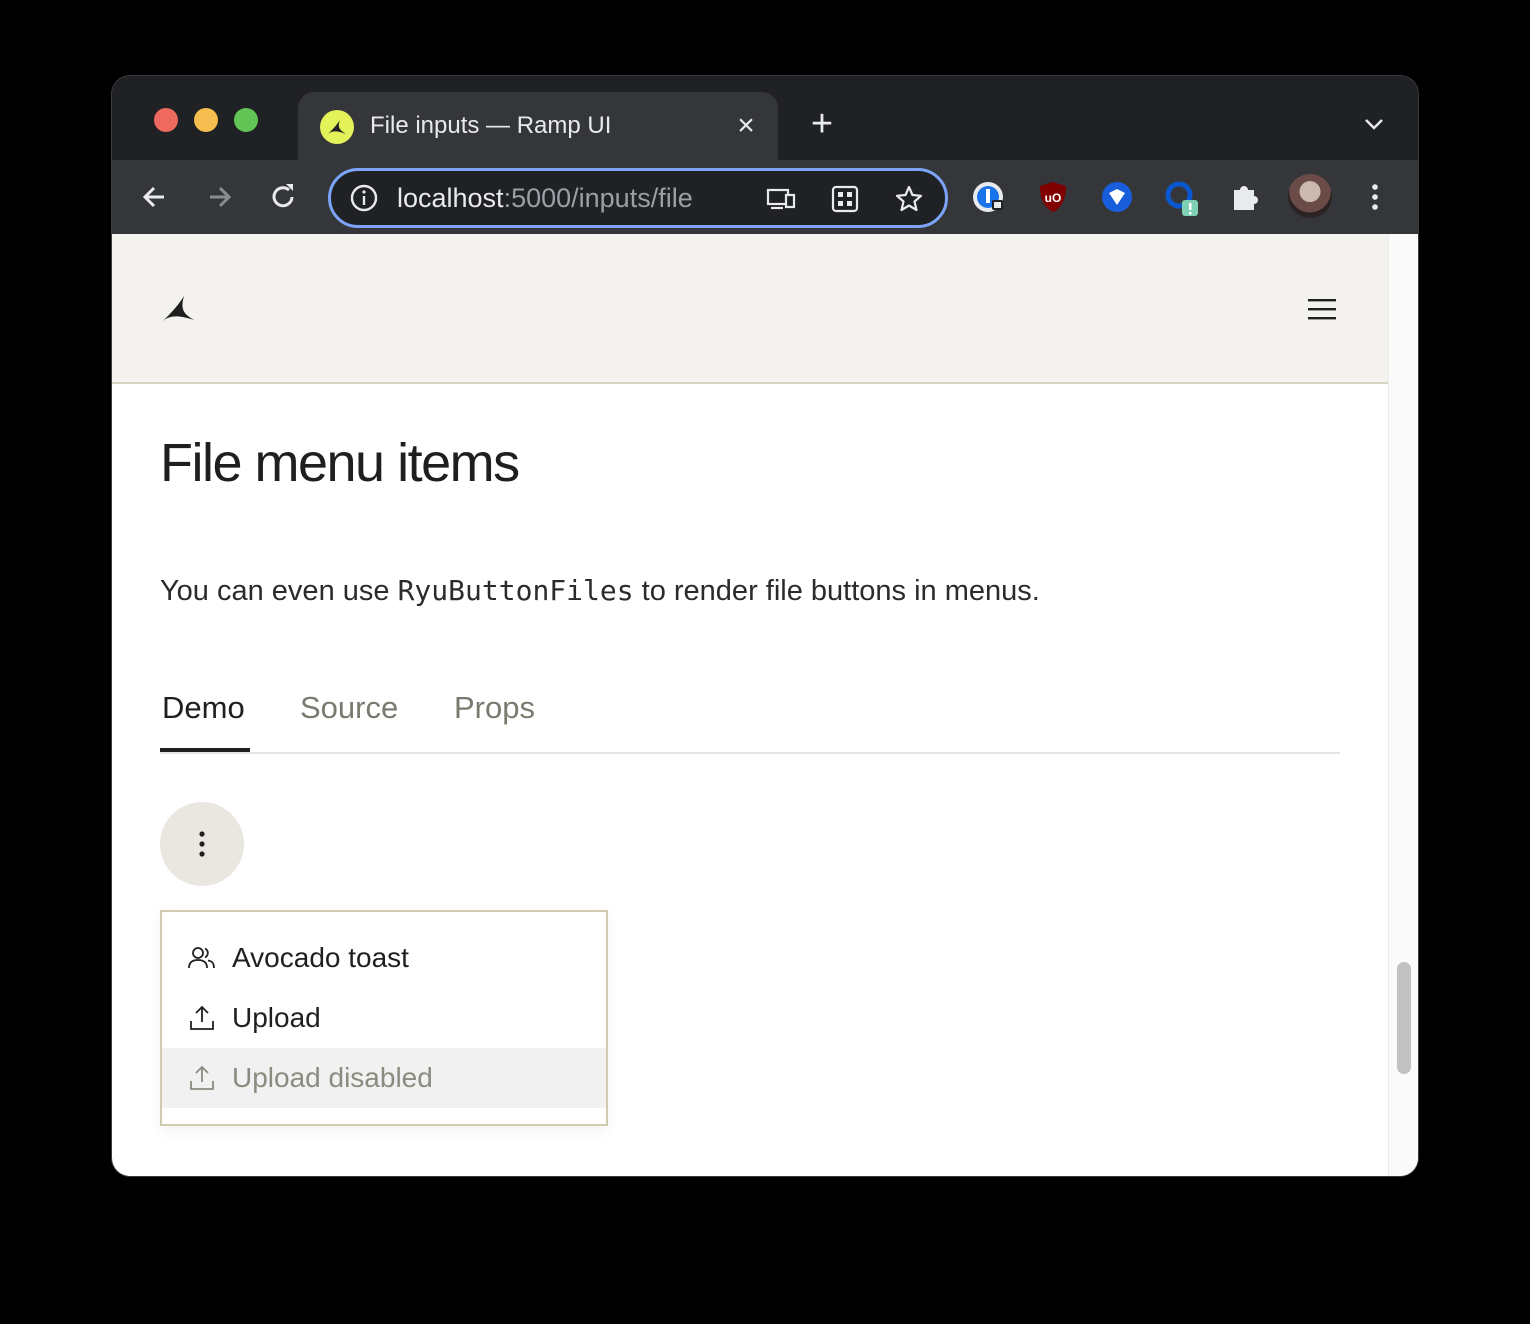  I want to click on ublock-icon: uO, so click(1053, 197).